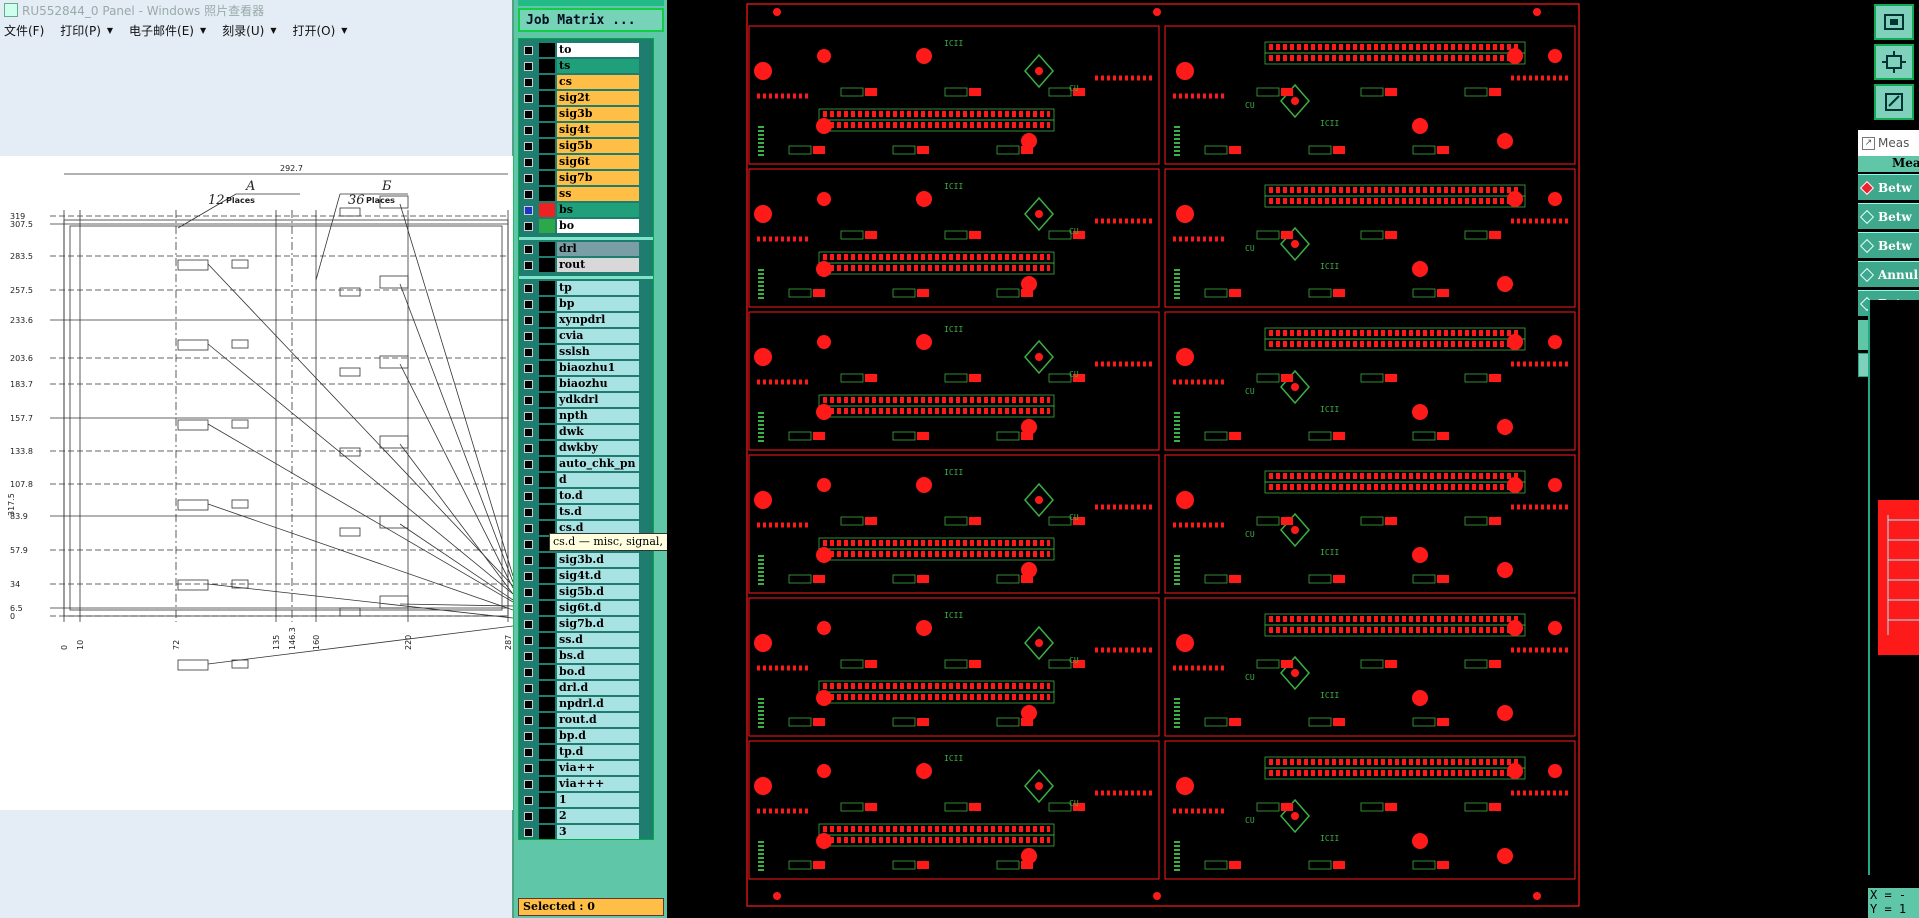 Image resolution: width=1919 pixels, height=918 pixels. I want to click on layer-name: sig6t.d, so click(598, 608).